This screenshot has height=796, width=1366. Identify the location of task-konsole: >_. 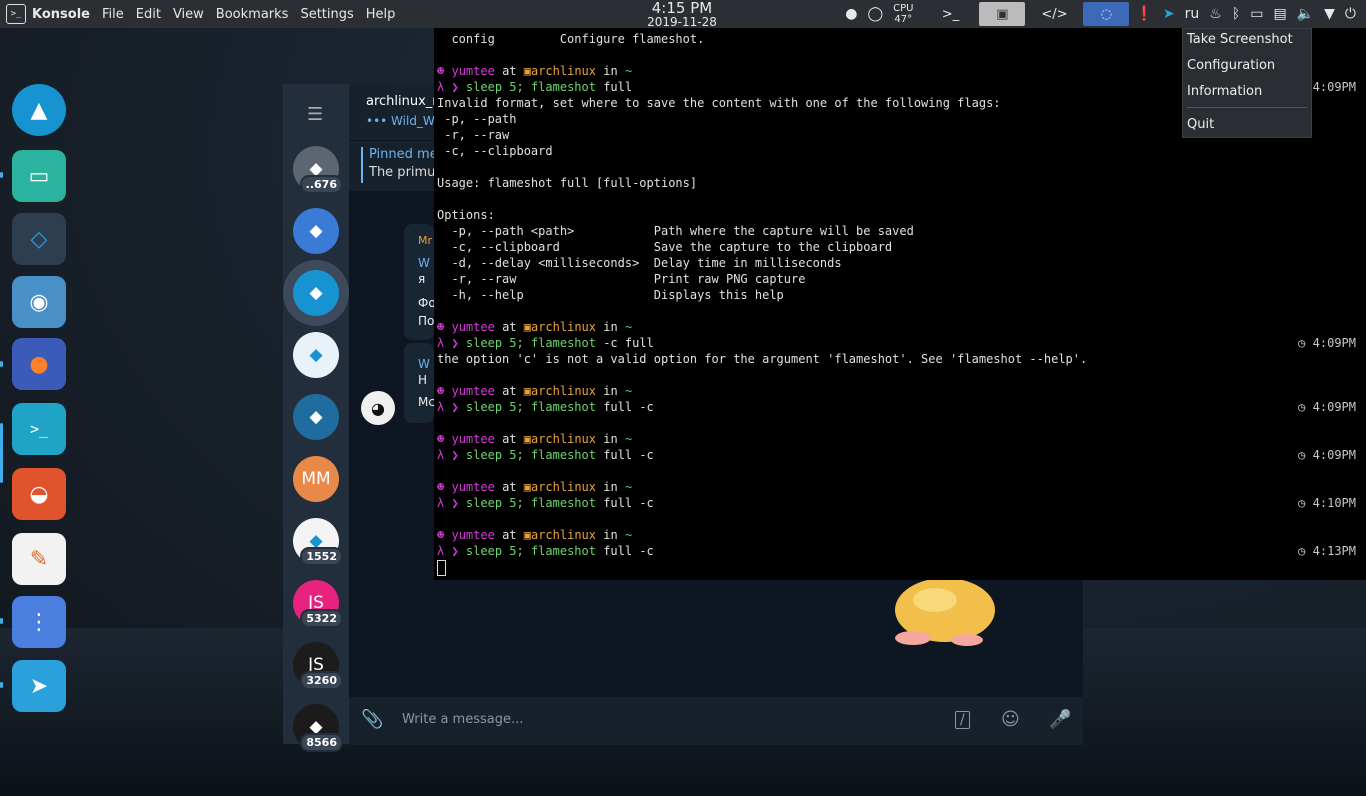
(950, 14).